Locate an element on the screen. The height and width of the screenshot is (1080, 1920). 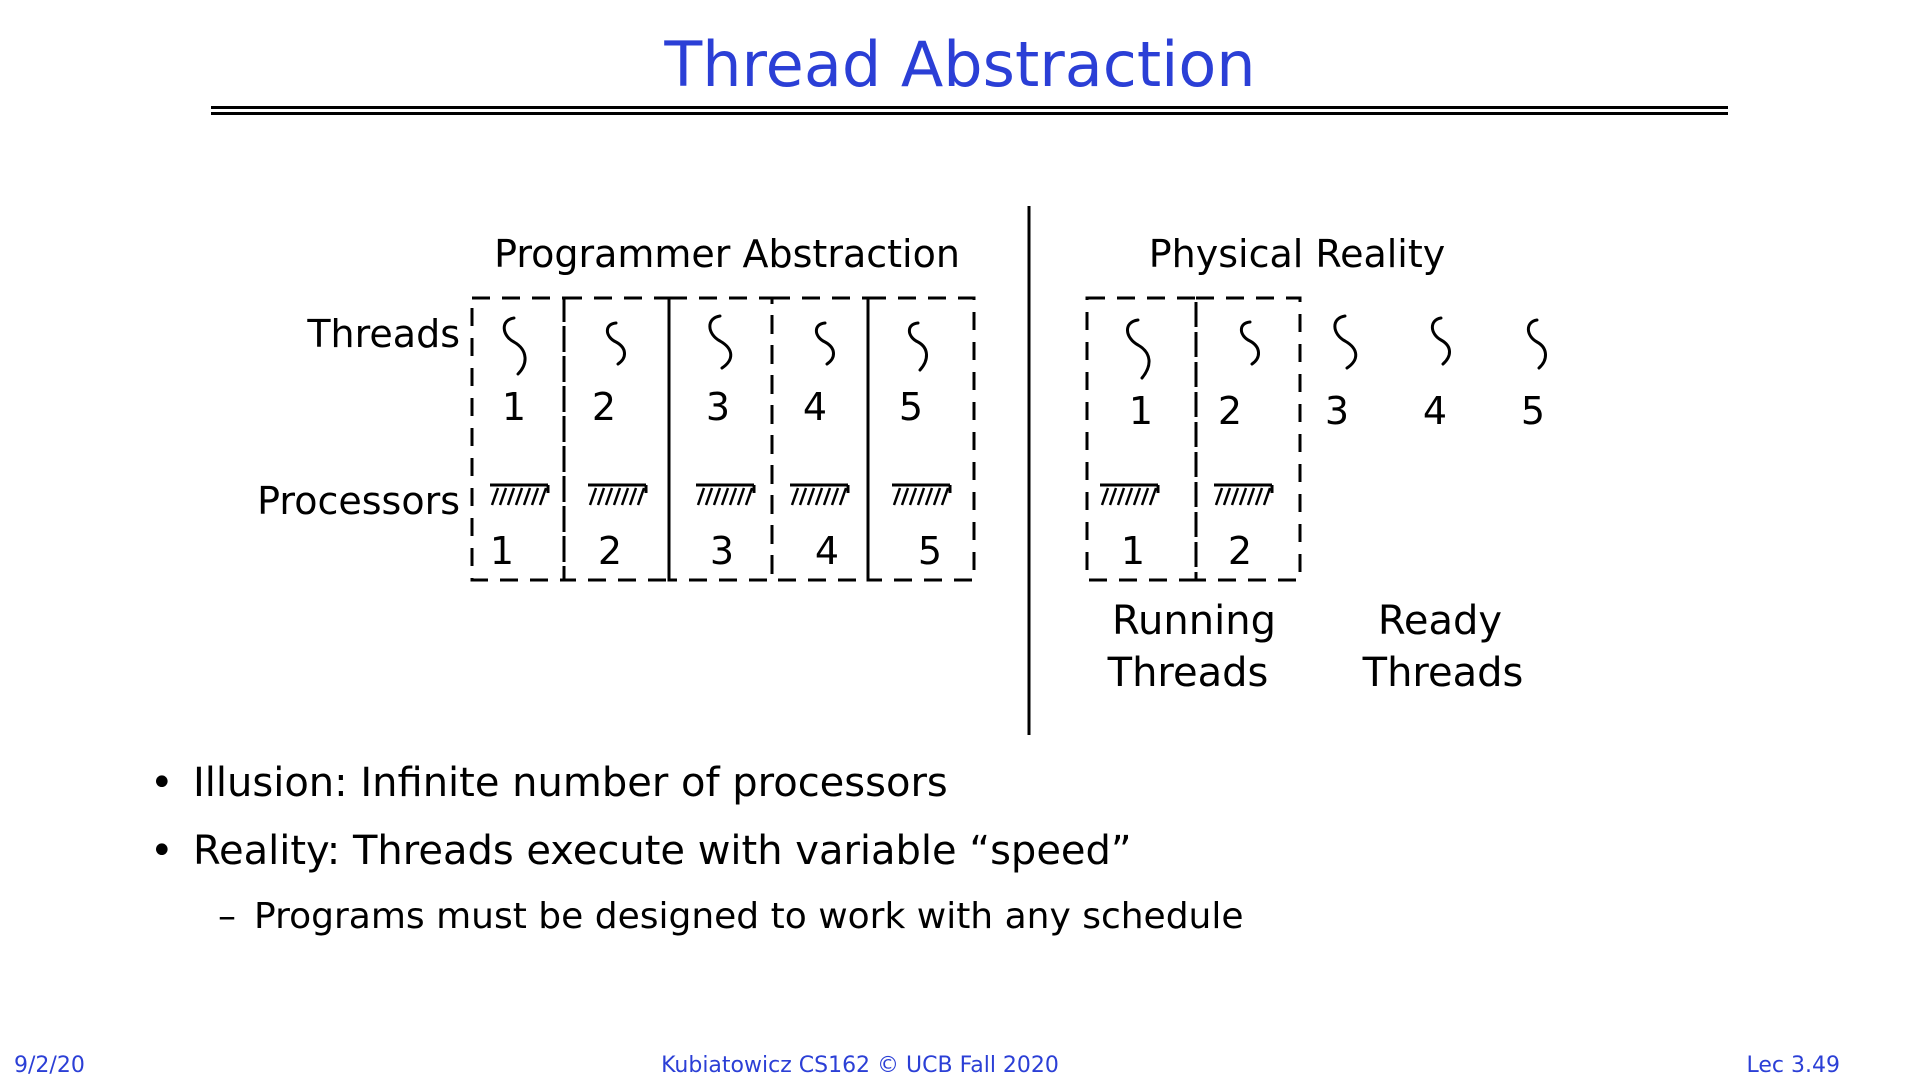
reality-processor-numbers: 1 2 is located at coordinates (1186, 551).